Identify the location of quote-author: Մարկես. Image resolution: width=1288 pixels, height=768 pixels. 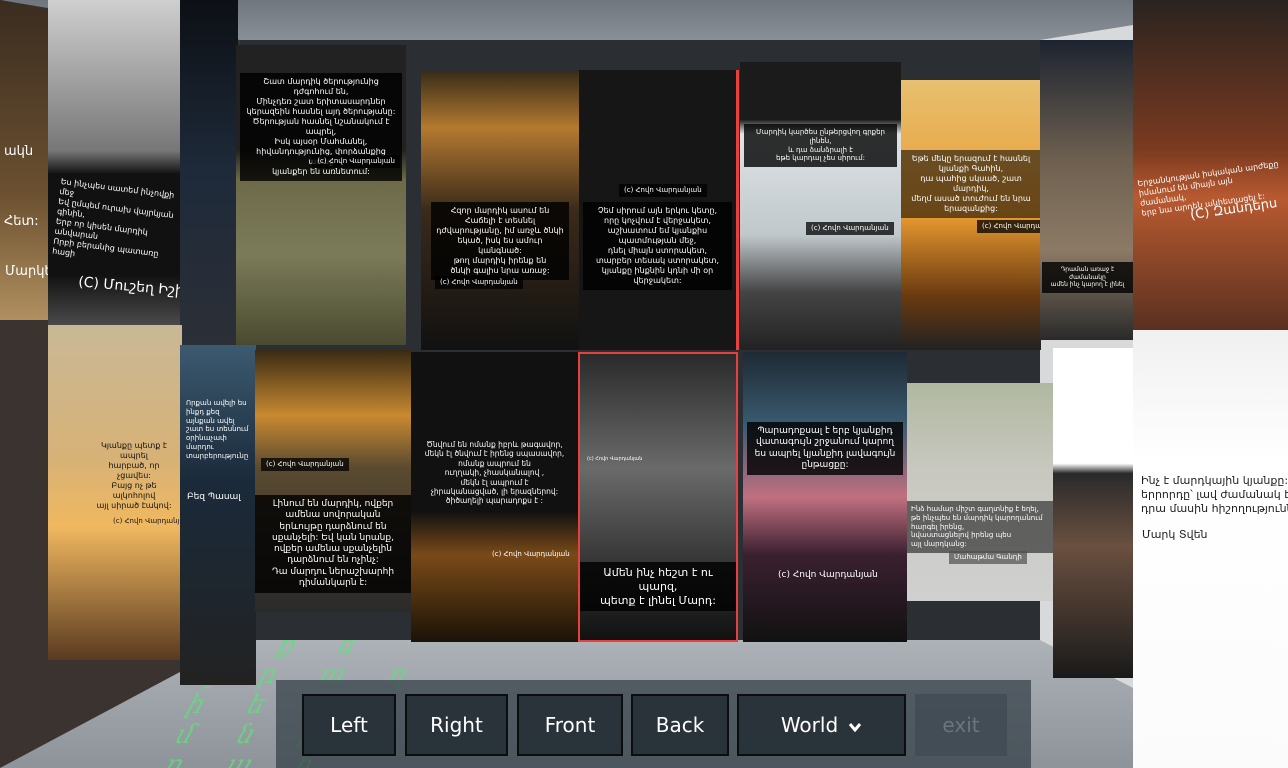
(27, 271).